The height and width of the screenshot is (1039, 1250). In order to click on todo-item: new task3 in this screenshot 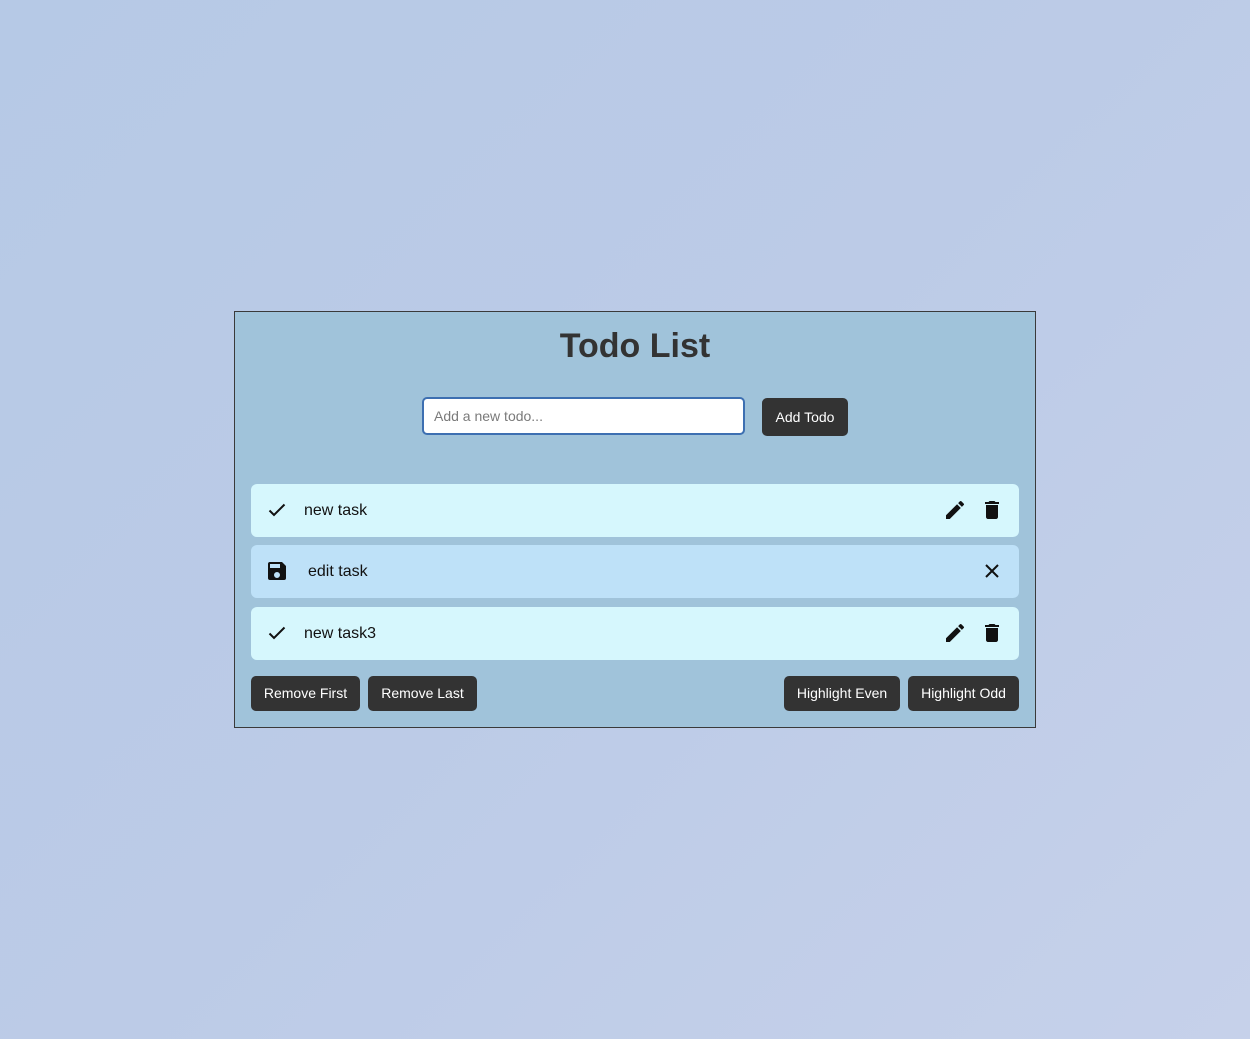, I will do `click(635, 633)`.